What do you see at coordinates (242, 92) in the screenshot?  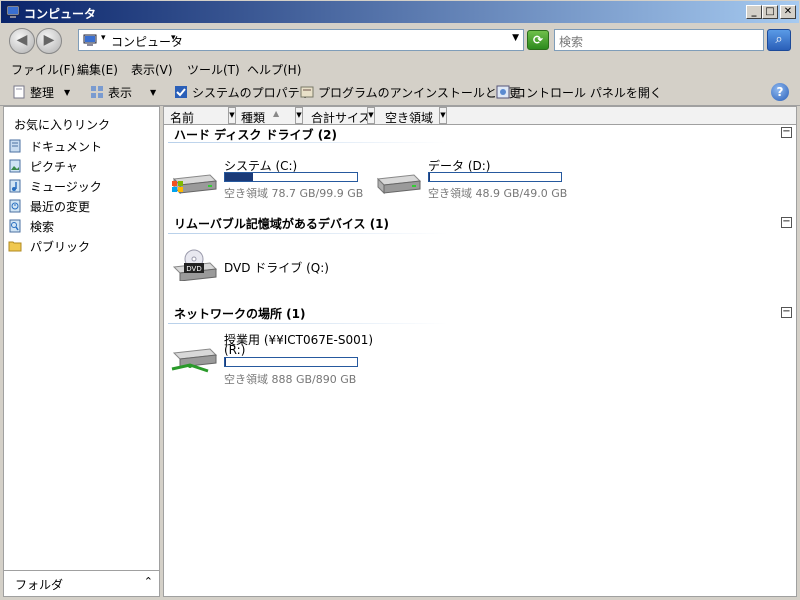 I see `system-properties-button: システムのプロパティ` at bounding box center [242, 92].